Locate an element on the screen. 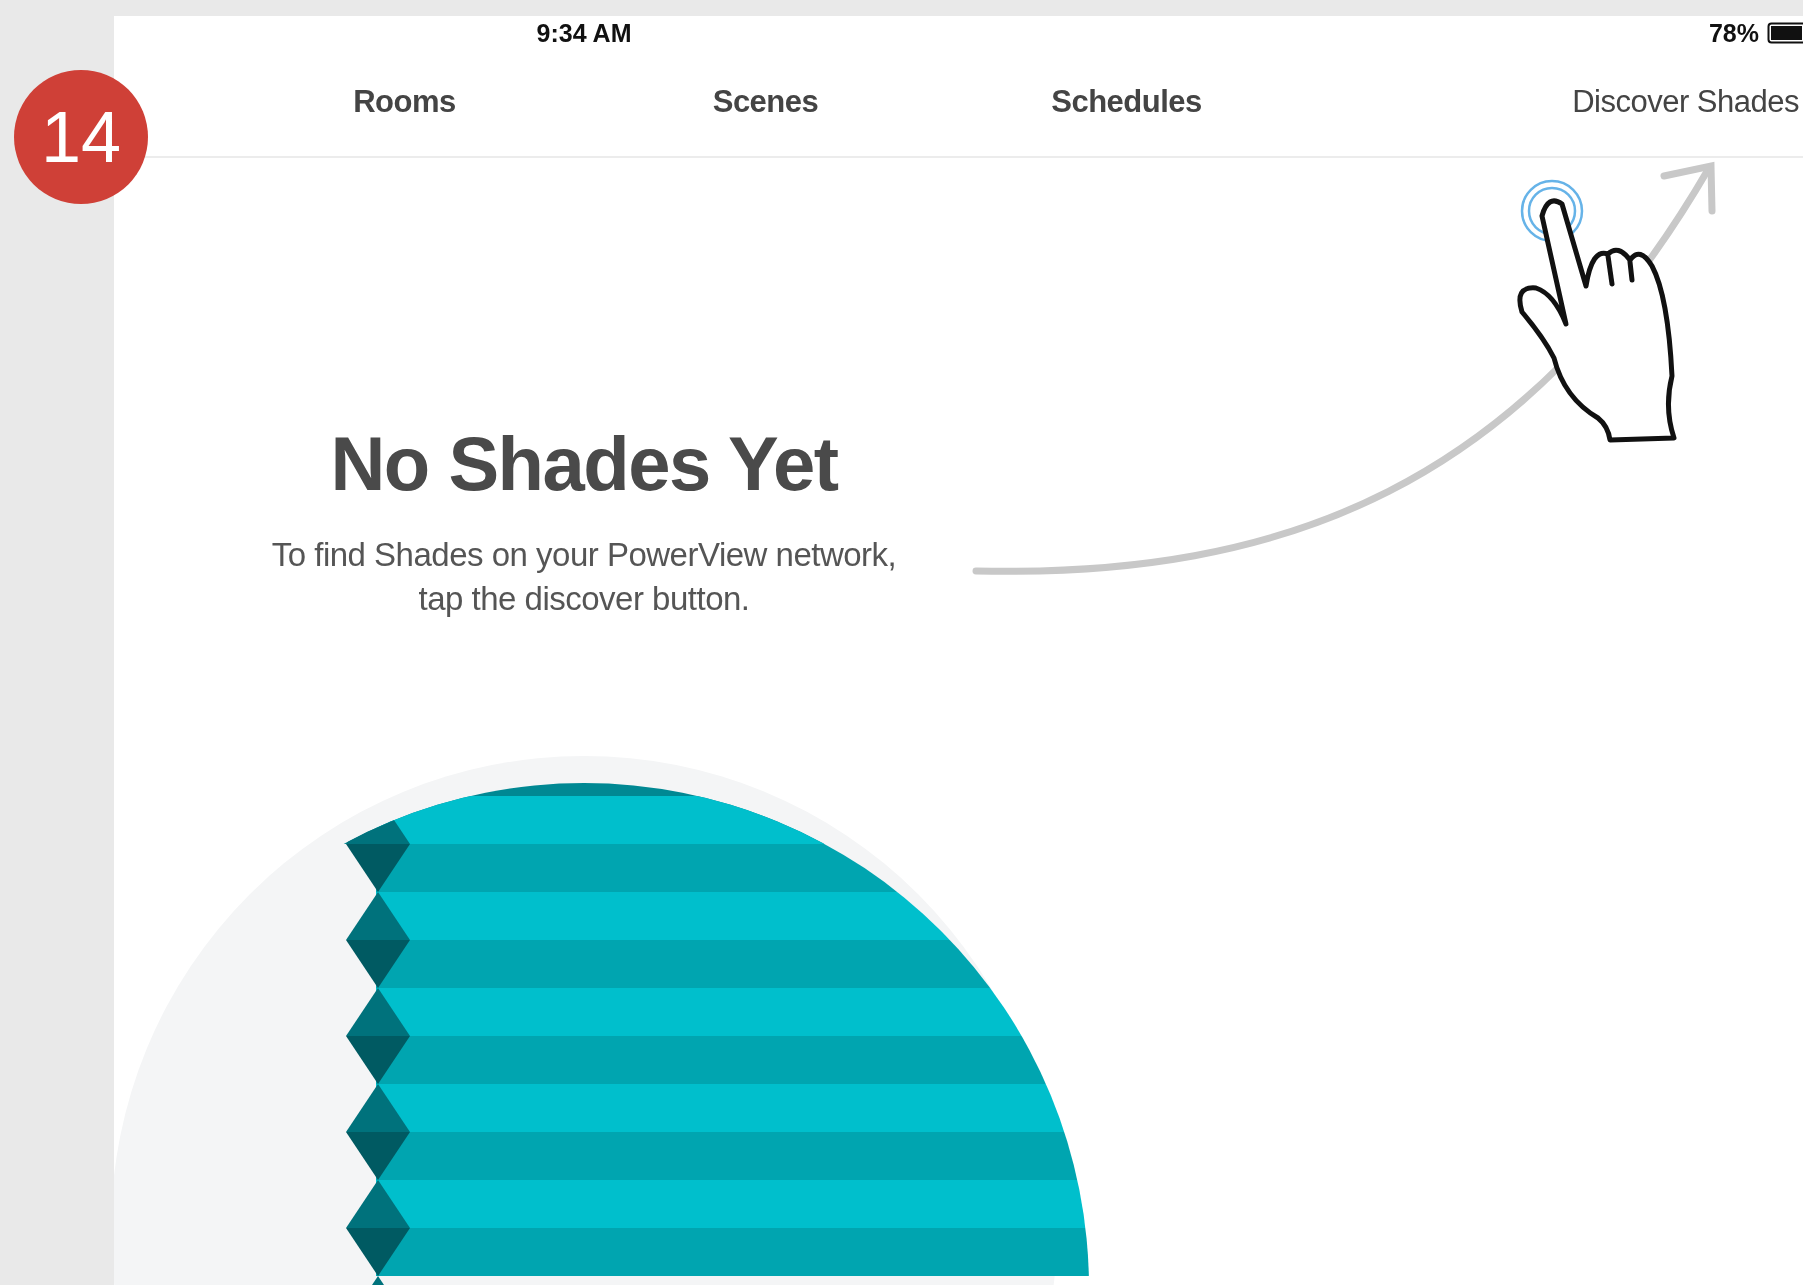  empty-state-message: To find Shades on your PowerView network, is located at coordinates (584, 555).